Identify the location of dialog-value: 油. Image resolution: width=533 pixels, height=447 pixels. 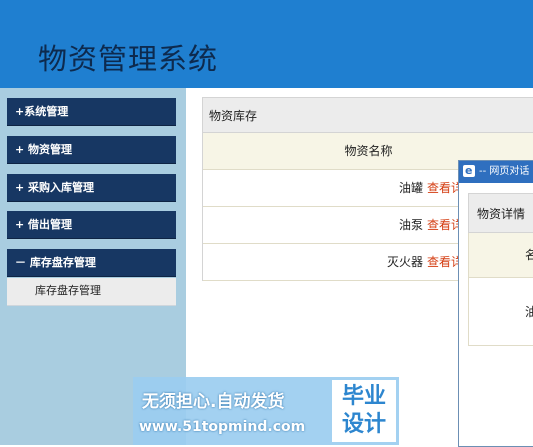
(500, 312).